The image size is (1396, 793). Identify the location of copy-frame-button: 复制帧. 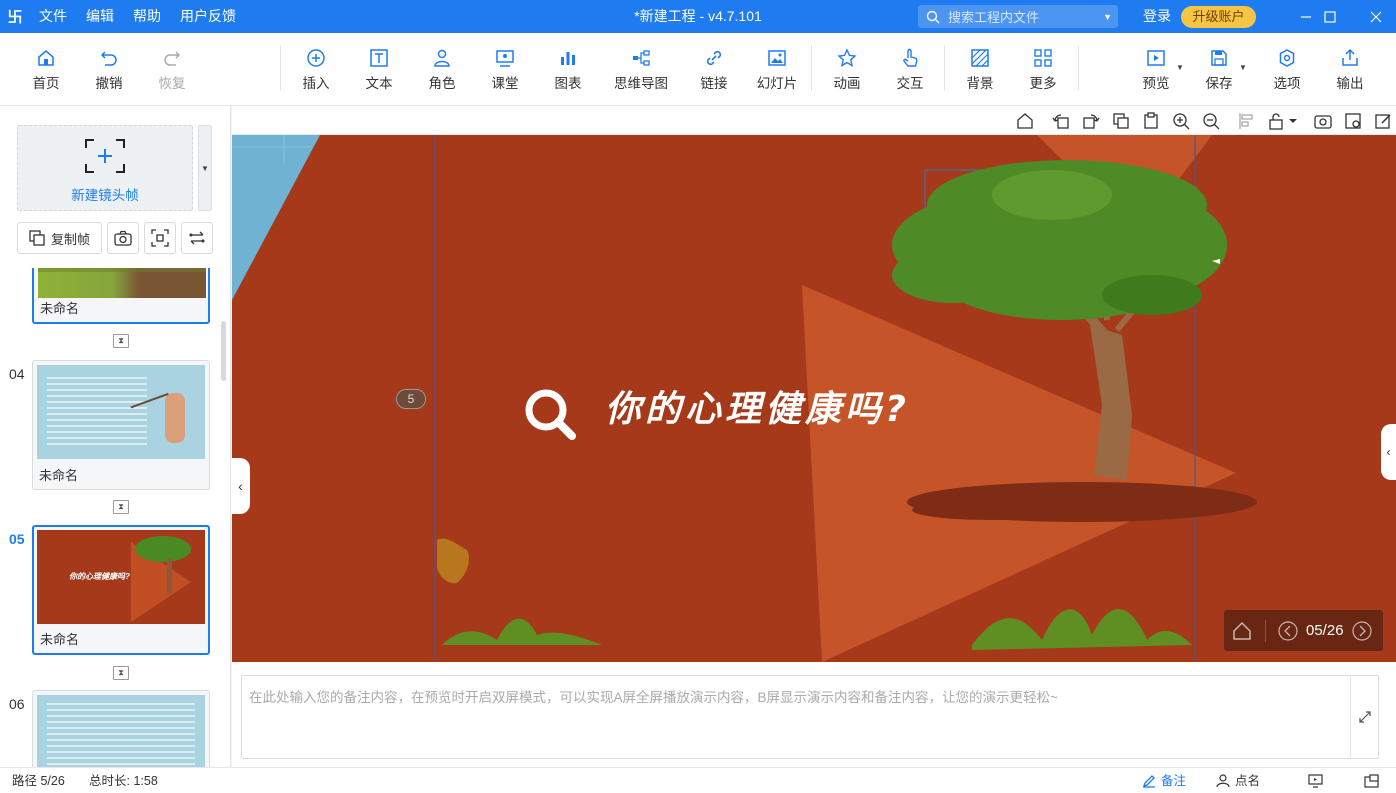
(59, 238).